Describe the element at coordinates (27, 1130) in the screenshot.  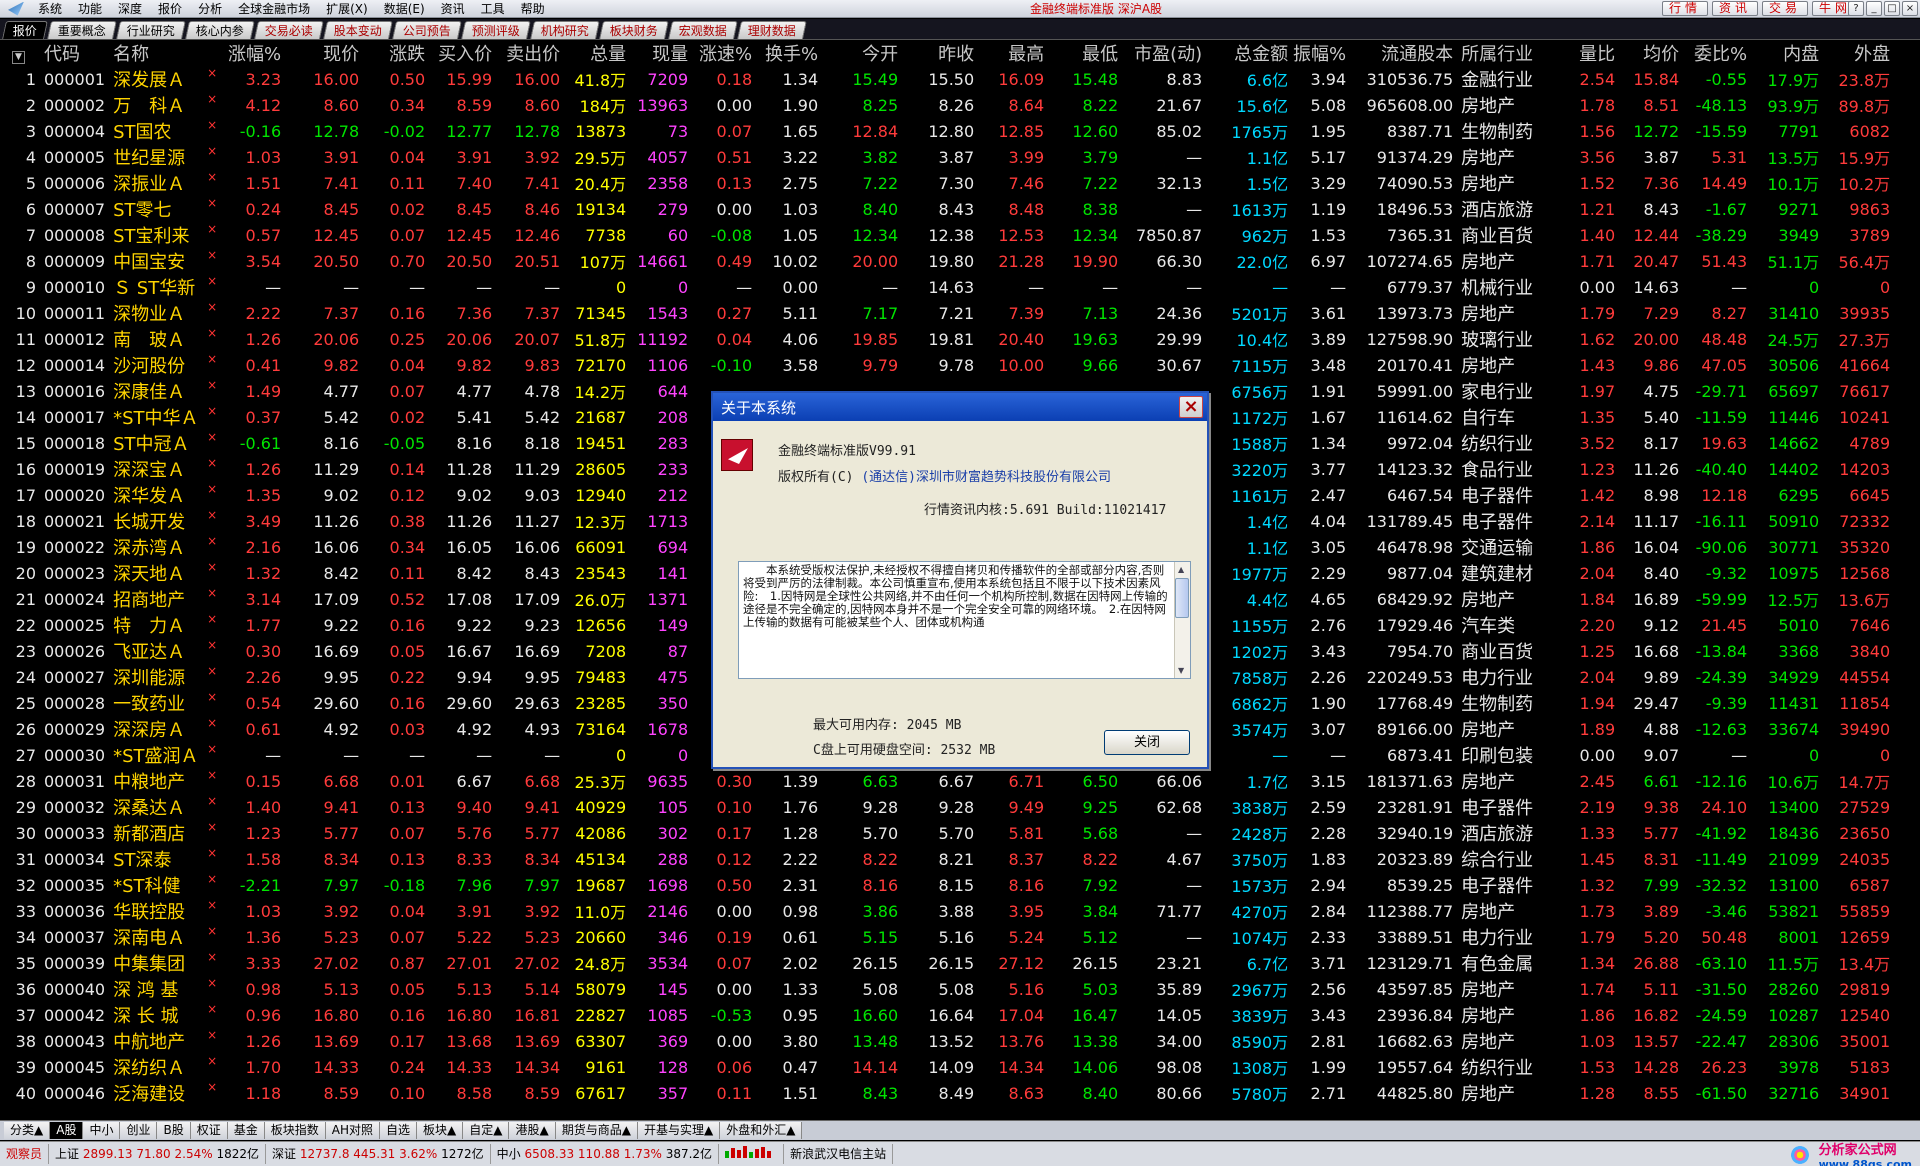
I see `market-tab-0: 分类▲` at that location.